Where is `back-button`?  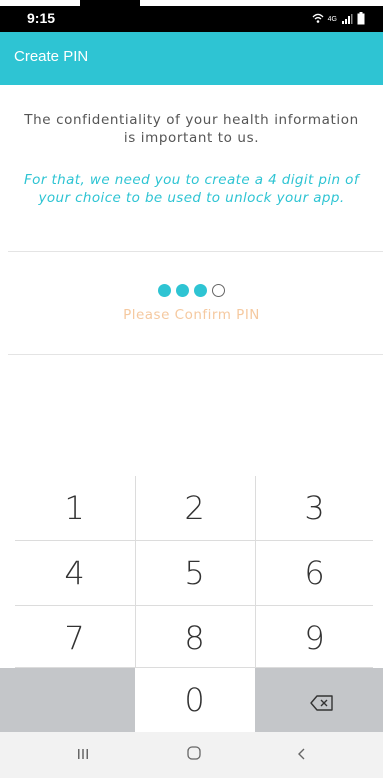 back-button is located at coordinates (302, 755).